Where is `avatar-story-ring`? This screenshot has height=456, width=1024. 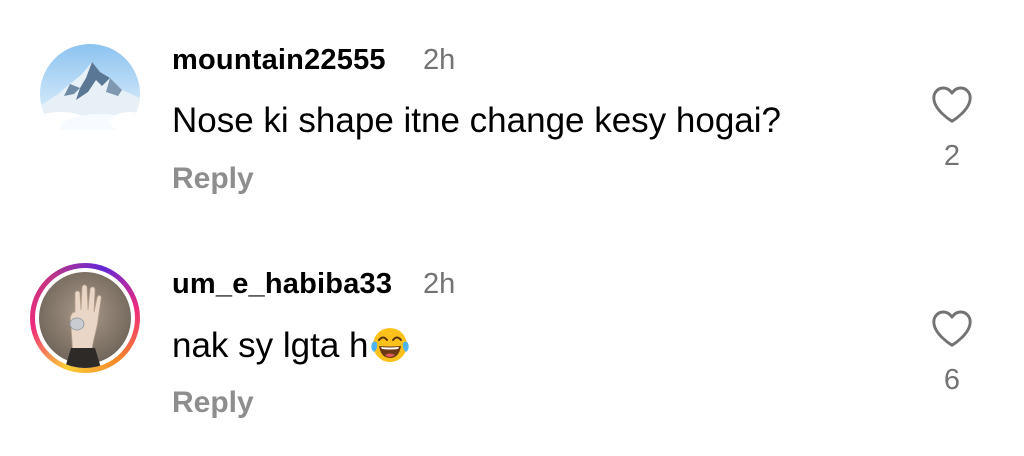
avatar-story-ring is located at coordinates (85, 318).